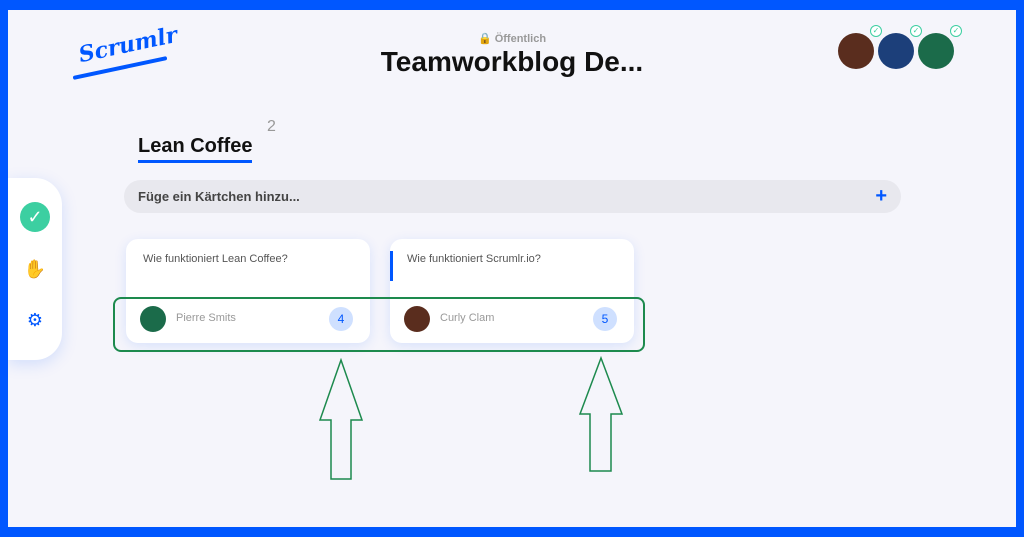 The image size is (1024, 537). I want to click on focus-indicator, so click(391, 266).